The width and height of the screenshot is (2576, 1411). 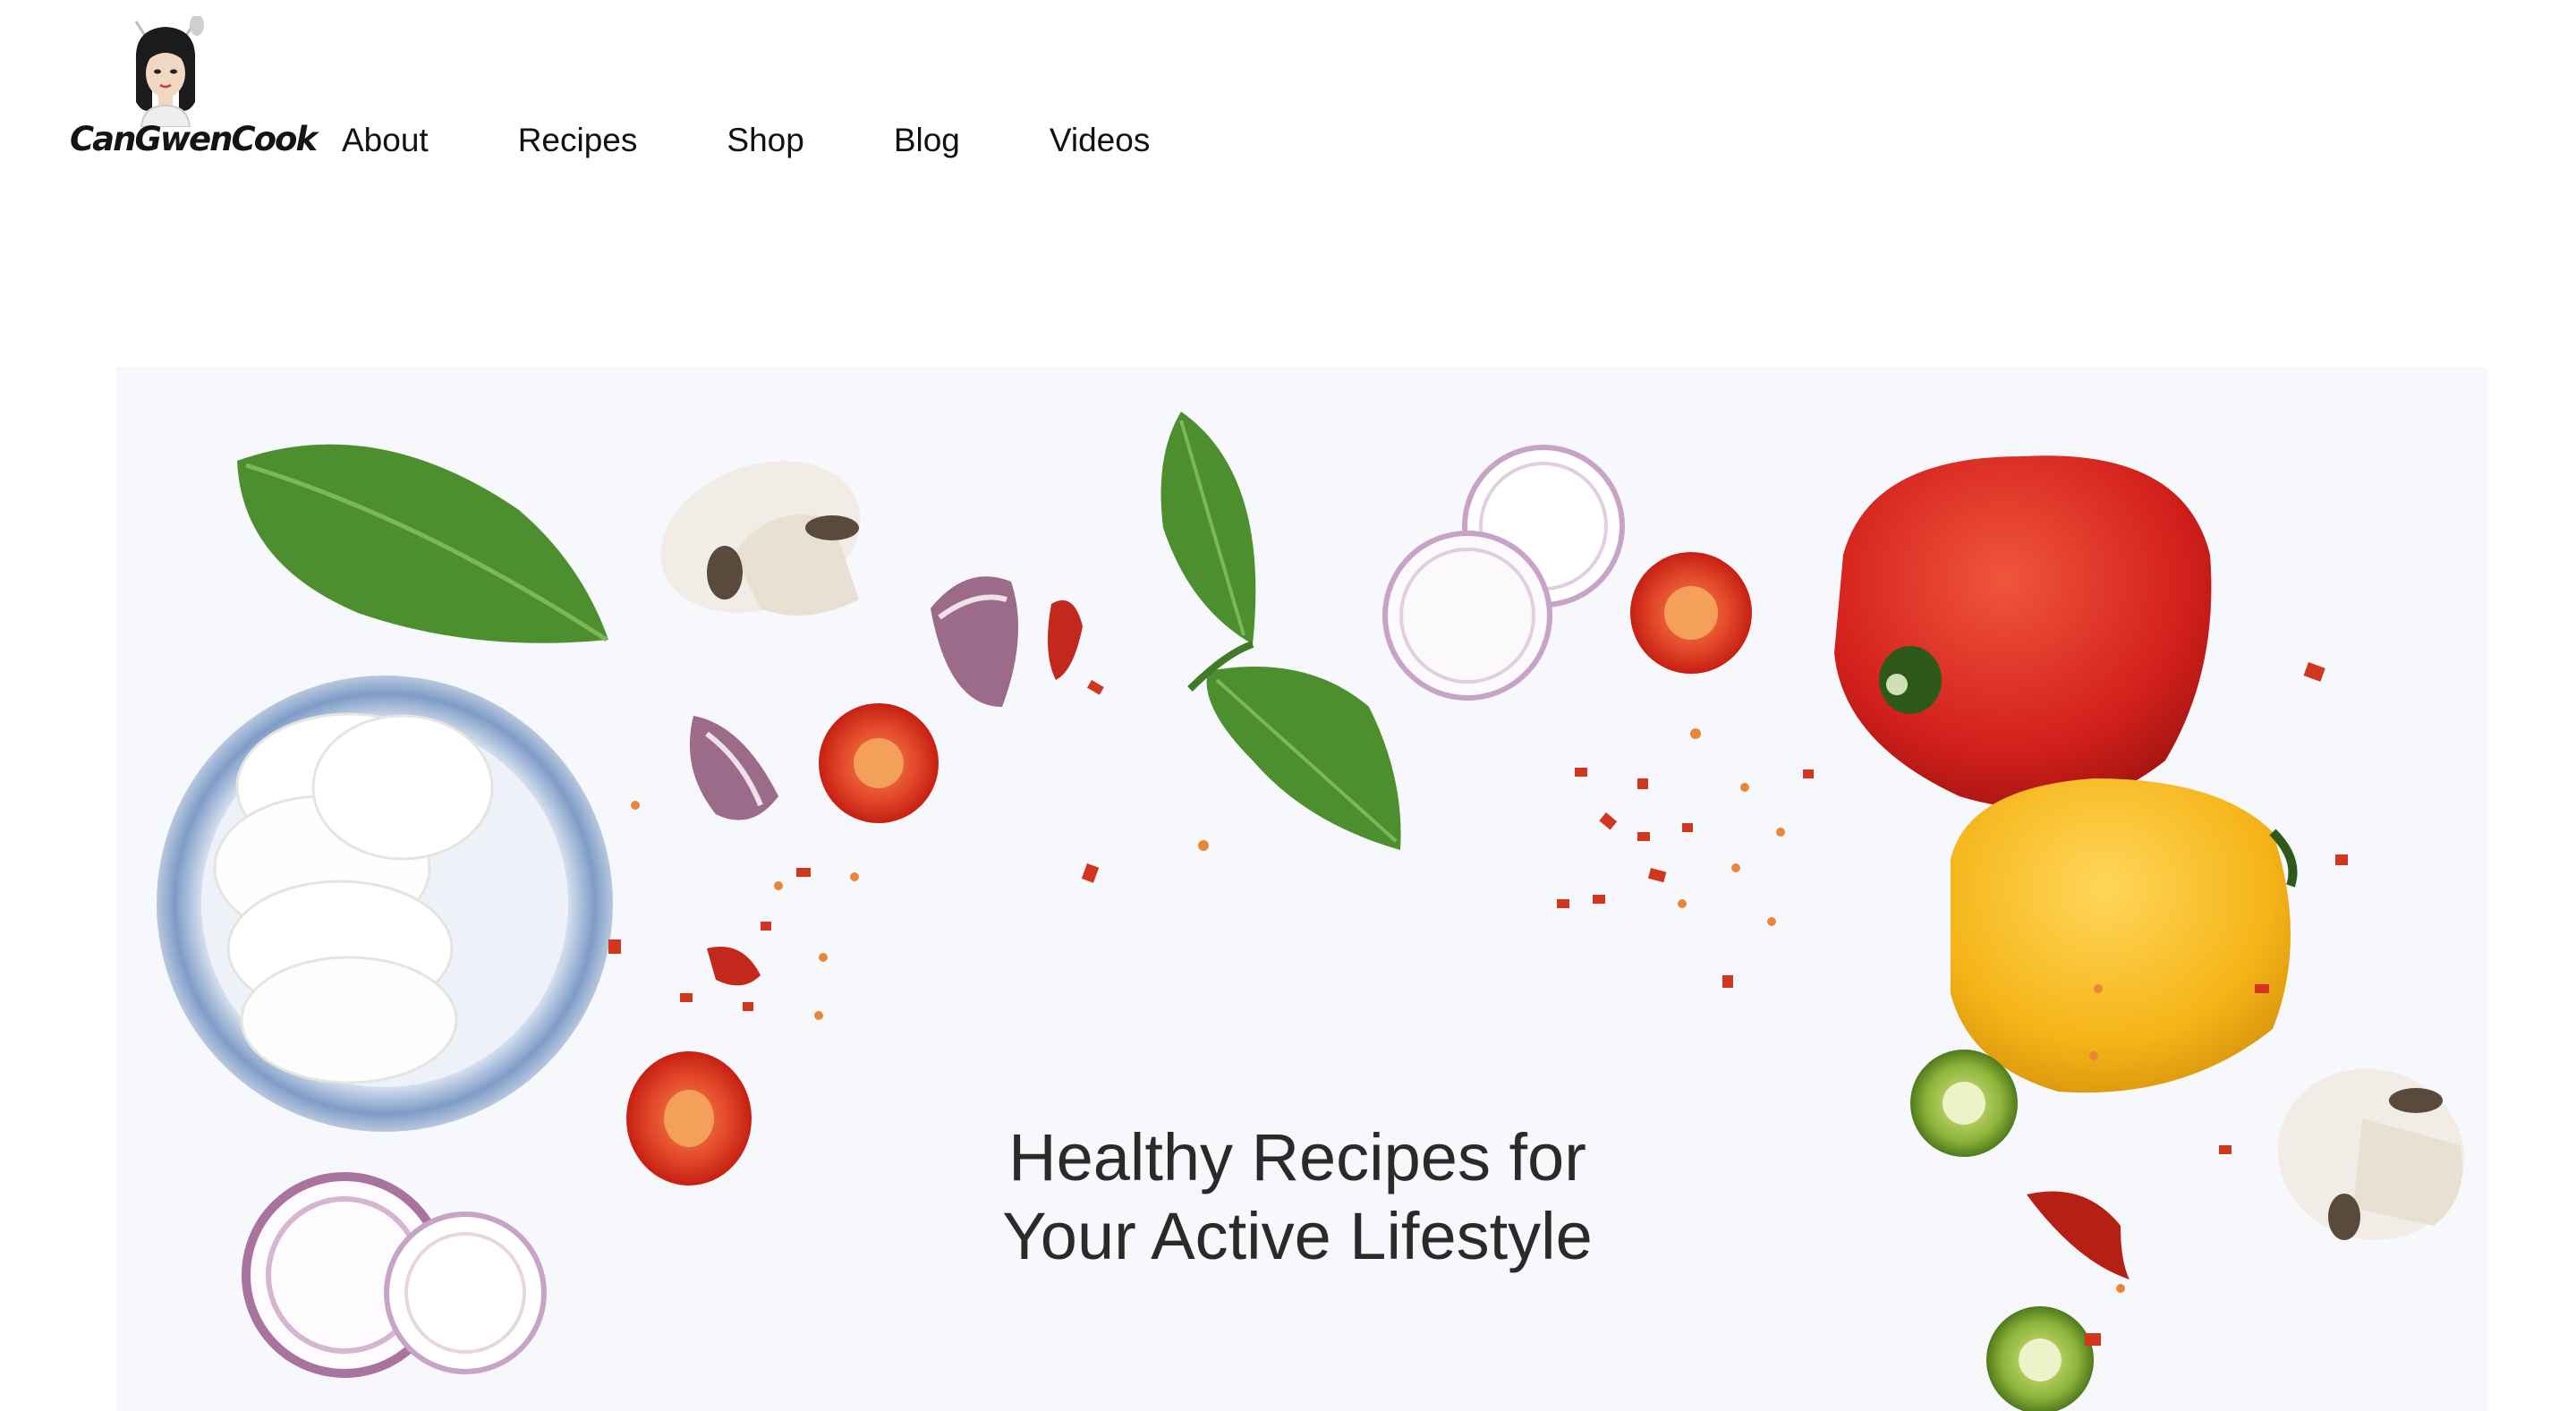 I want to click on hero-headline-line-2: Your Active Lifestyle, so click(x=1297, y=1236).